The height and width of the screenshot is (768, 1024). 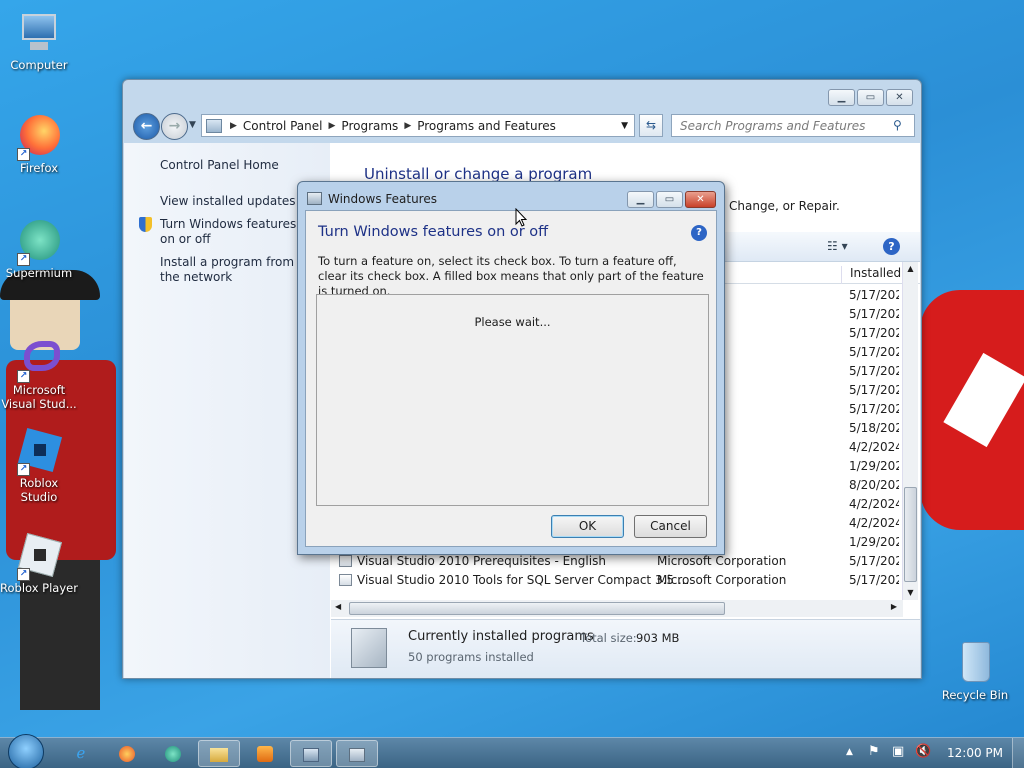 I want to click on dialog-title: Windows Features, so click(x=382, y=199).